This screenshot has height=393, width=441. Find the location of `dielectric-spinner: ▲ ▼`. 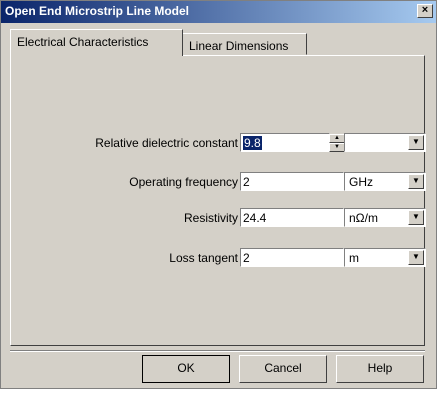

dielectric-spinner: ▲ ▼ is located at coordinates (337, 143).